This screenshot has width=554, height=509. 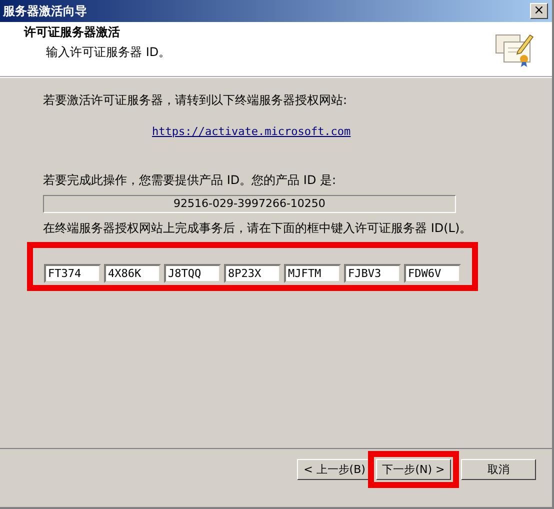 I want to click on window-title: 服务器激活向导, so click(x=45, y=11).